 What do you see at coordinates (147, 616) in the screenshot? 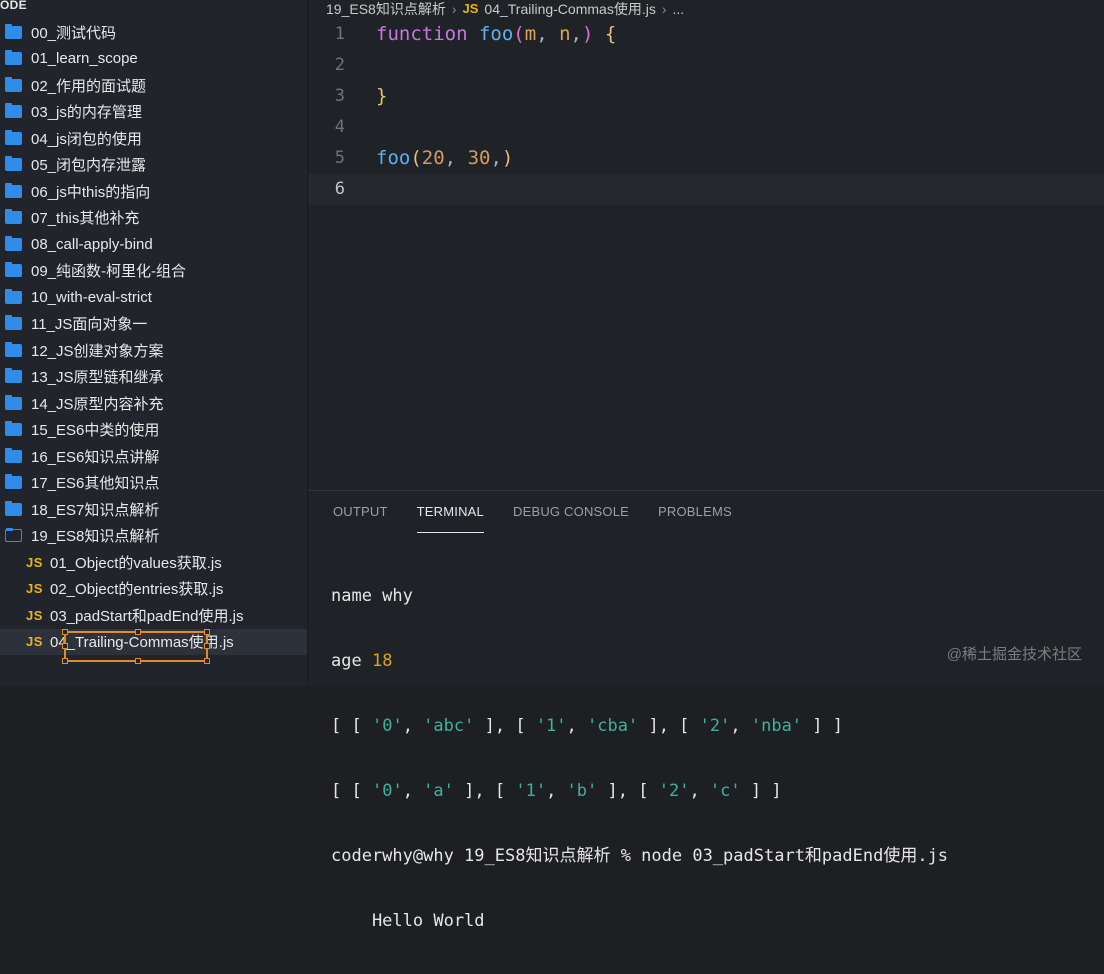
I see `tree-item-label: 03_padStart和padEnd使用.js` at bounding box center [147, 616].